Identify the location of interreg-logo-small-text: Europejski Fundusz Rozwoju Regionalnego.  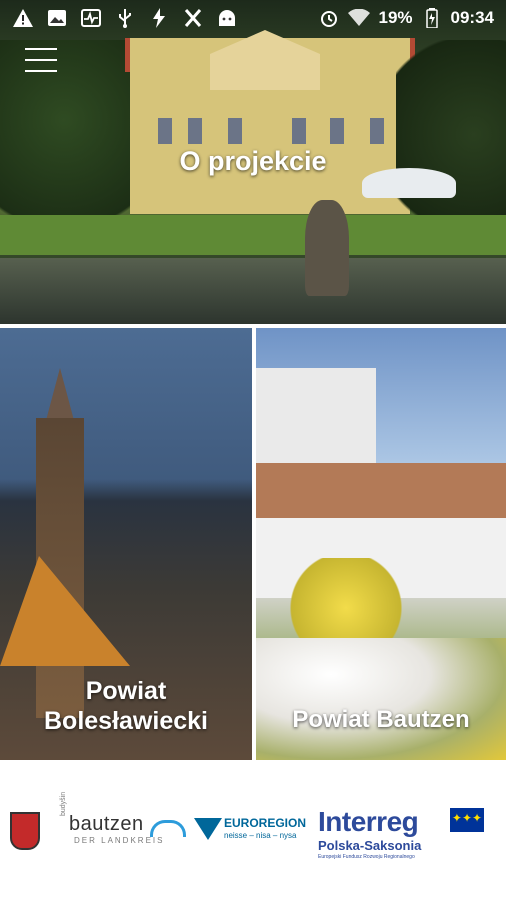
(366, 857).